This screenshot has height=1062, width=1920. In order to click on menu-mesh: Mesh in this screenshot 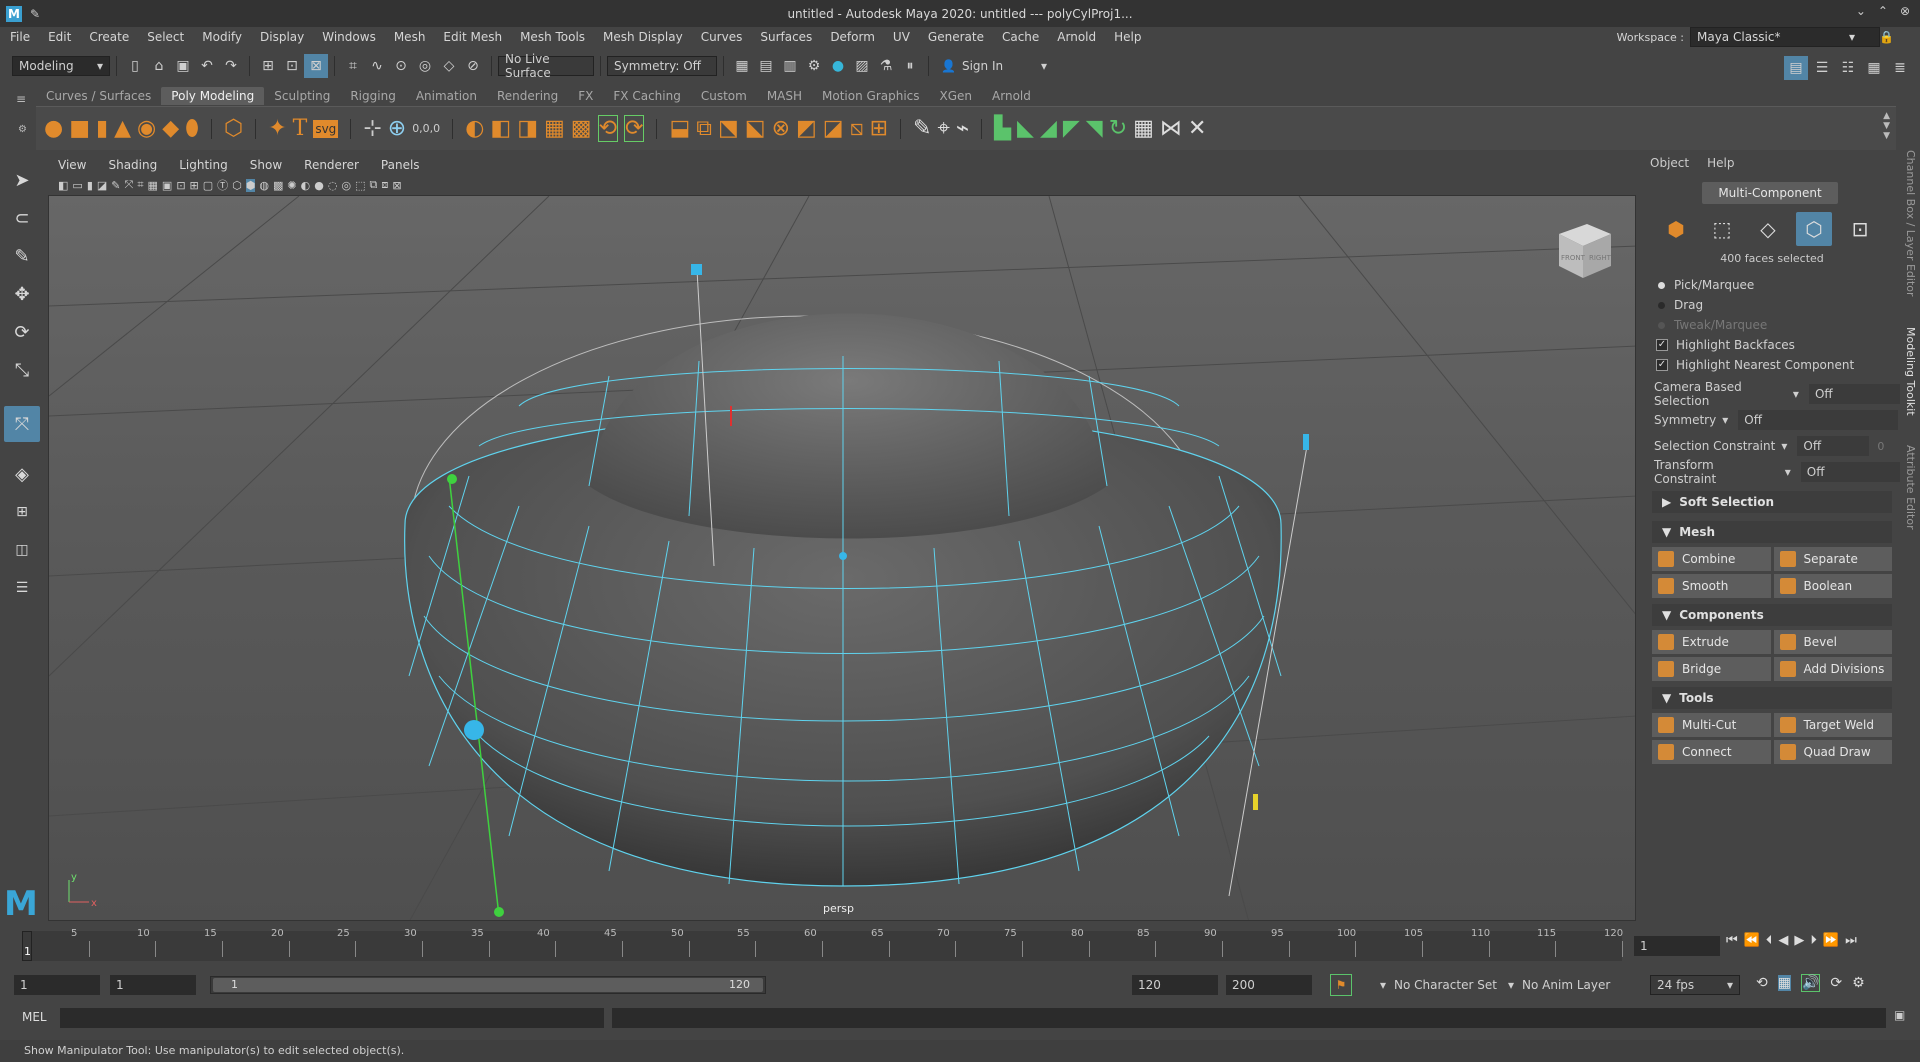, I will do `click(410, 37)`.